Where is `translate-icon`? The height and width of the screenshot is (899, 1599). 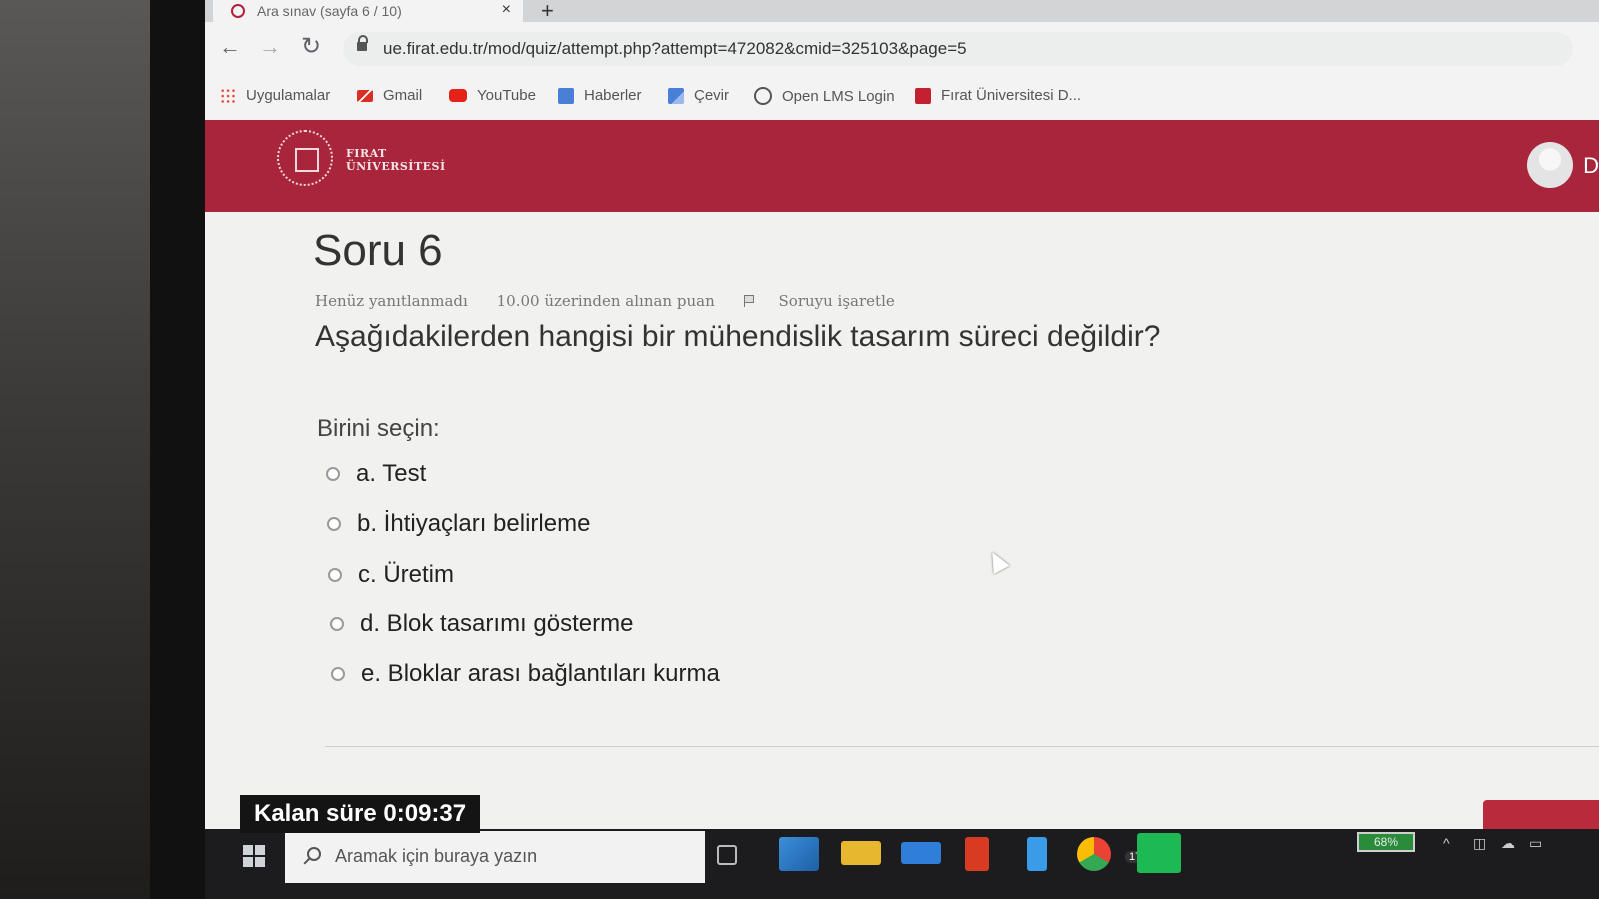
translate-icon is located at coordinates (676, 95).